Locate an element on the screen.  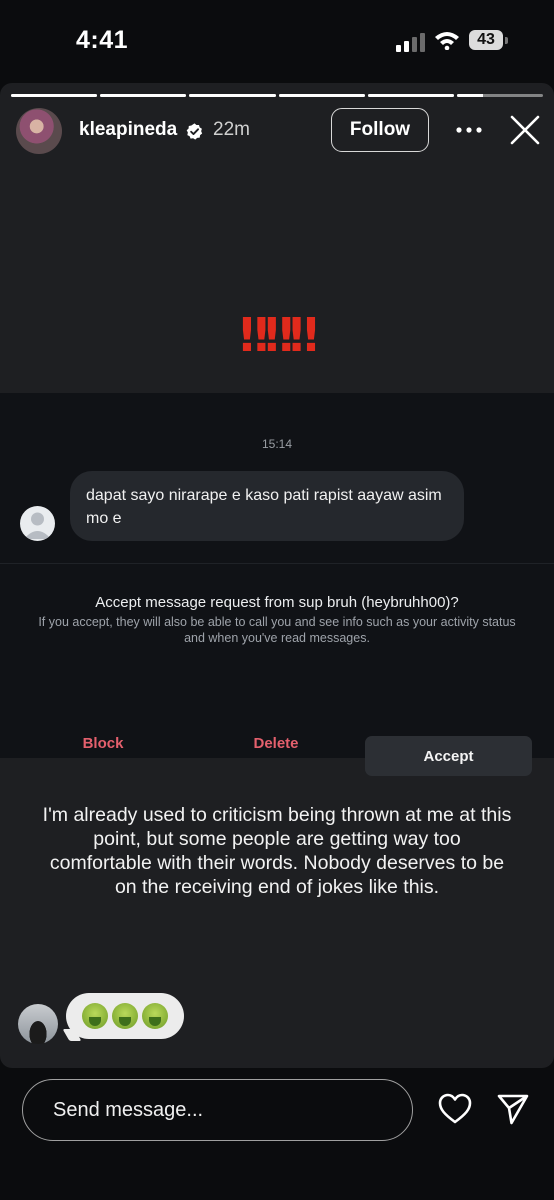
default-avatar-icon is located at coordinates (37, 525).